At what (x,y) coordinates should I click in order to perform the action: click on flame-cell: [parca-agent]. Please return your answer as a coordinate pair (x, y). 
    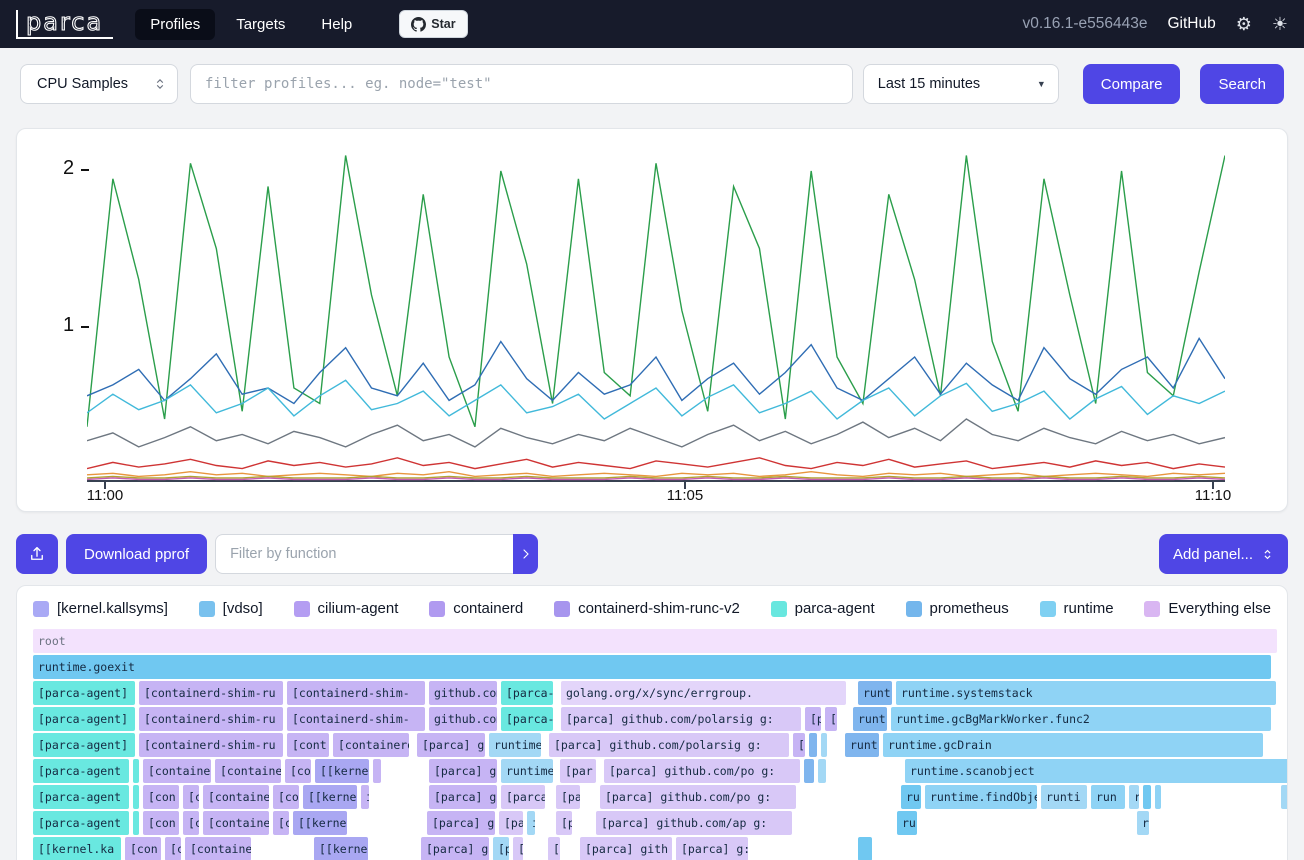
    Looking at the image, I should click on (84, 745).